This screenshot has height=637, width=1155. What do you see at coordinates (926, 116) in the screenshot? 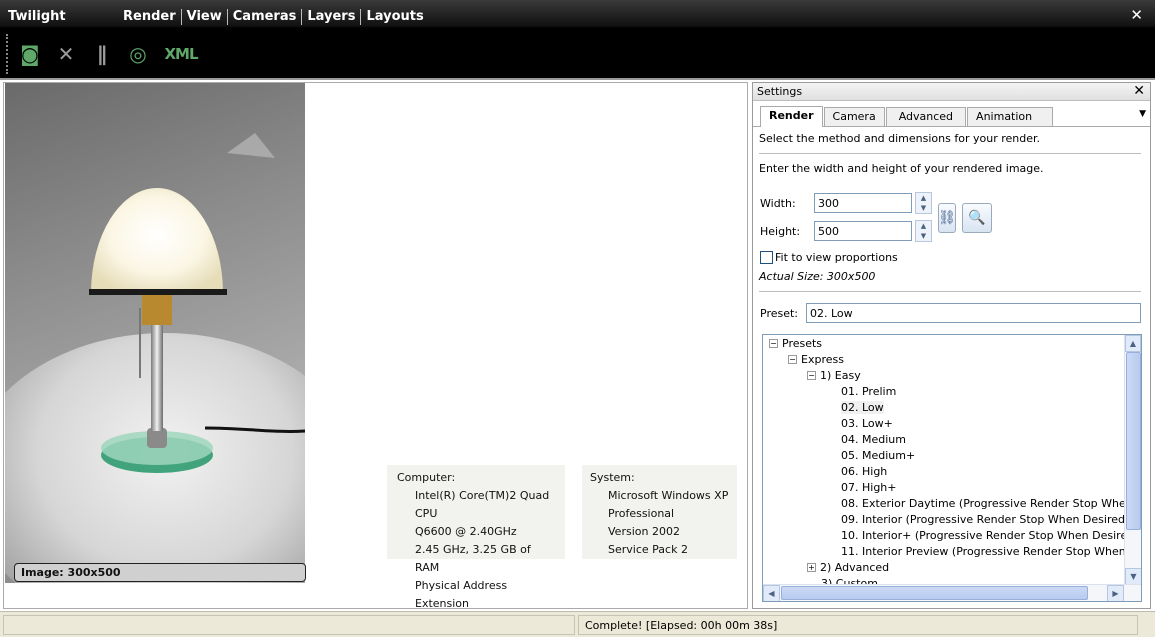
I see `tab-advanced: Advanced` at bounding box center [926, 116].